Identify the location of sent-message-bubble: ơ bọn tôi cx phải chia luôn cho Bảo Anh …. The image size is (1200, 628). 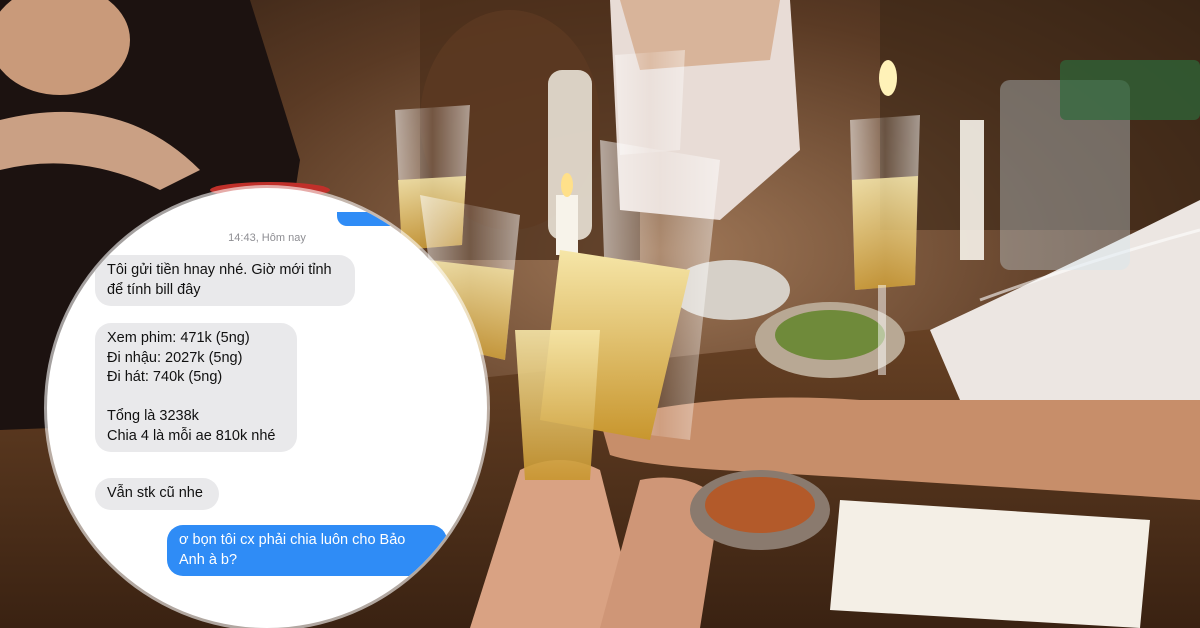
(307, 550).